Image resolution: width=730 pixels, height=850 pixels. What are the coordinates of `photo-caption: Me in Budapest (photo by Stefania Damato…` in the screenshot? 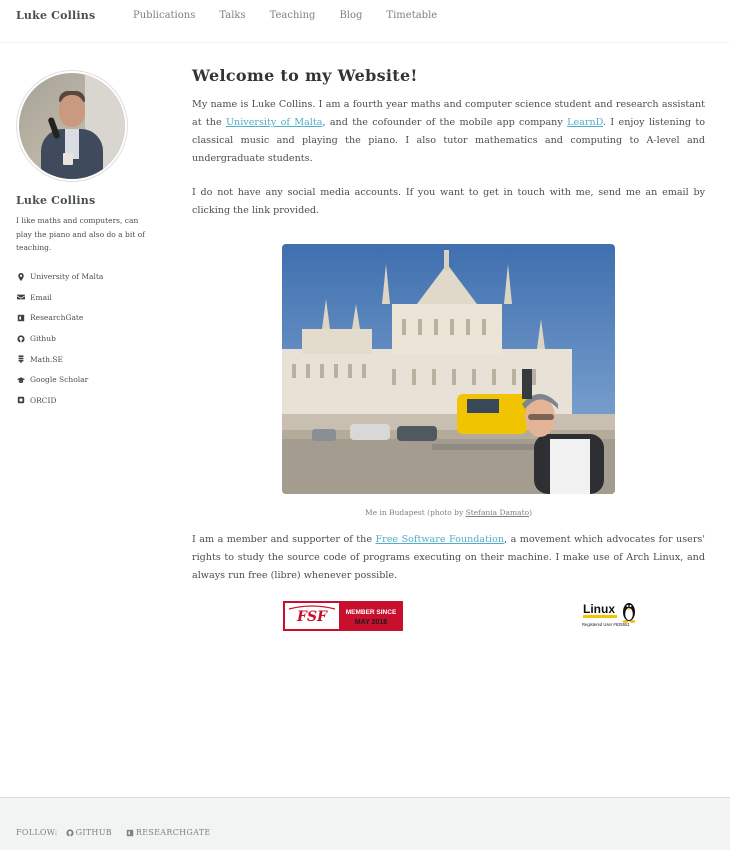 It's located at (448, 512).